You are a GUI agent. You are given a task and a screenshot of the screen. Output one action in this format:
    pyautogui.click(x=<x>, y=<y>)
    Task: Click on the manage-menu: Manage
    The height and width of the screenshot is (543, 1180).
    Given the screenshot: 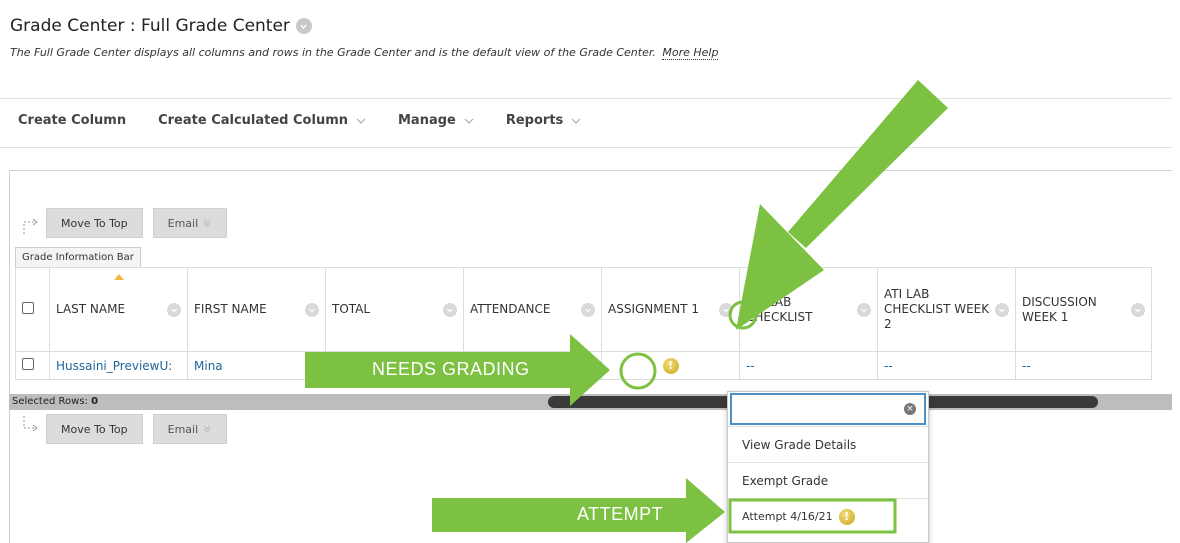 What is the action you would take?
    pyautogui.click(x=436, y=120)
    